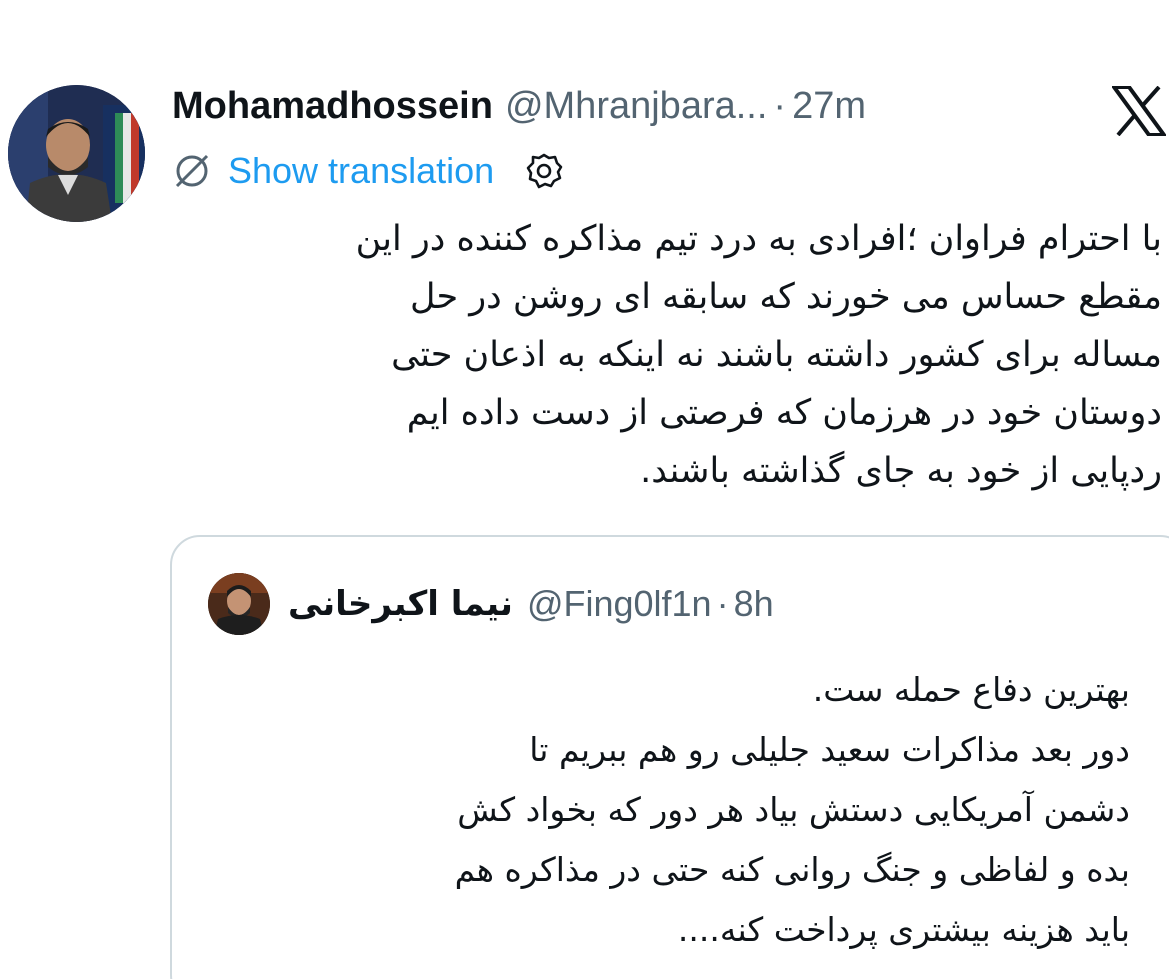 Image resolution: width=1169 pixels, height=979 pixels. What do you see at coordinates (544, 171) in the screenshot?
I see `gear-icon` at bounding box center [544, 171].